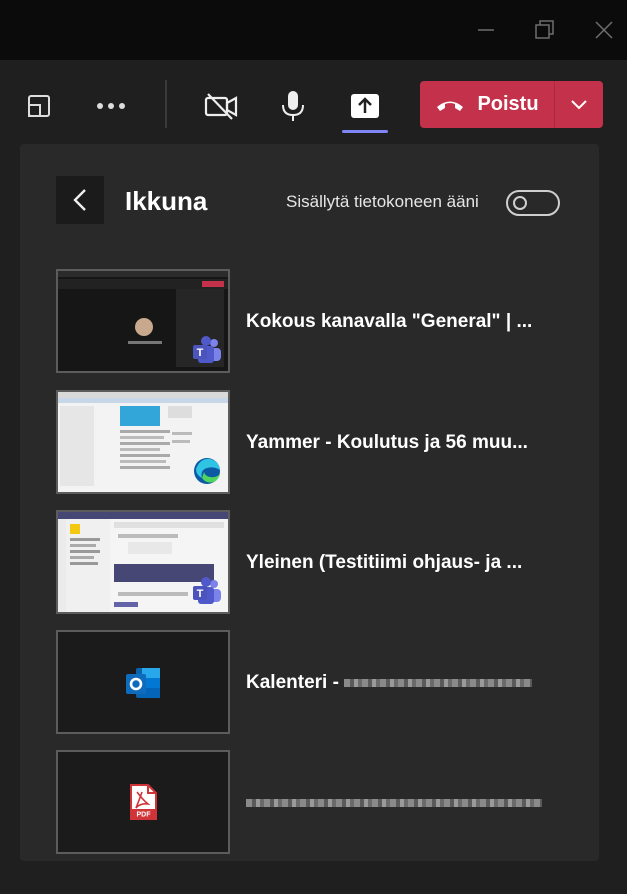  I want to click on share-content-button, so click(365, 106).